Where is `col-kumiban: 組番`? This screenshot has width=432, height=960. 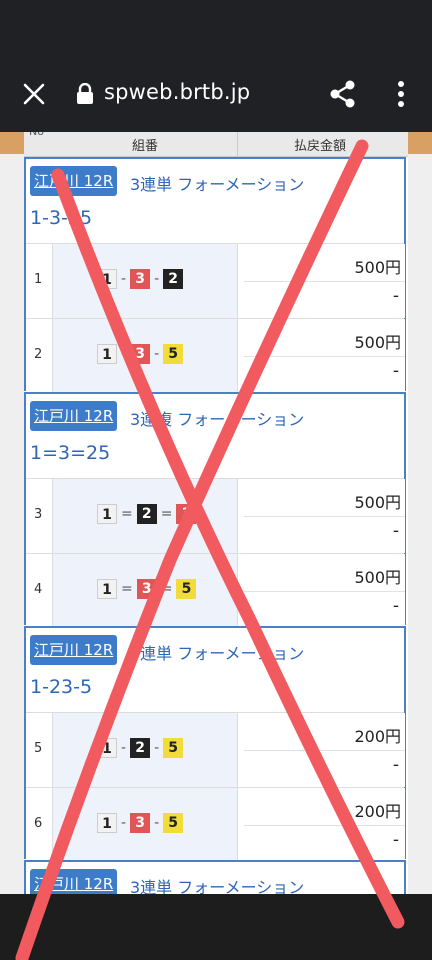
col-kumiban: 組番 is located at coordinates (145, 146).